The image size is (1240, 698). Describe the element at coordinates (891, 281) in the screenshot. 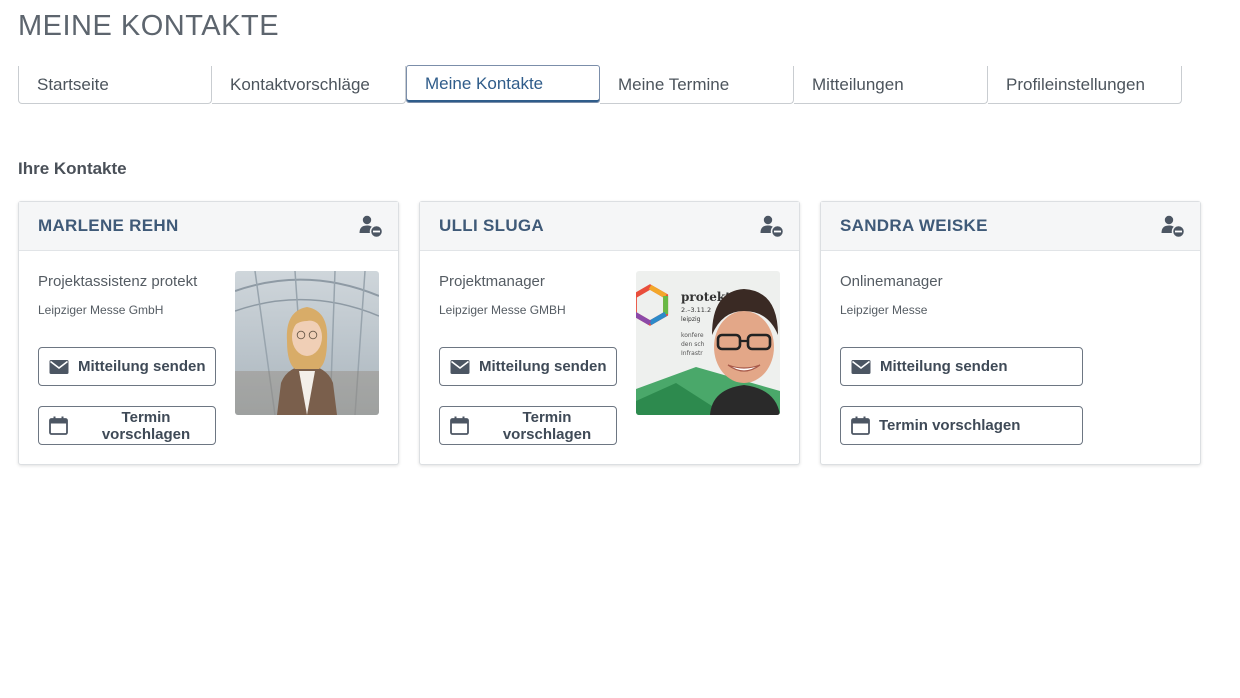

I see `contact-role: Onlinemanager` at that location.